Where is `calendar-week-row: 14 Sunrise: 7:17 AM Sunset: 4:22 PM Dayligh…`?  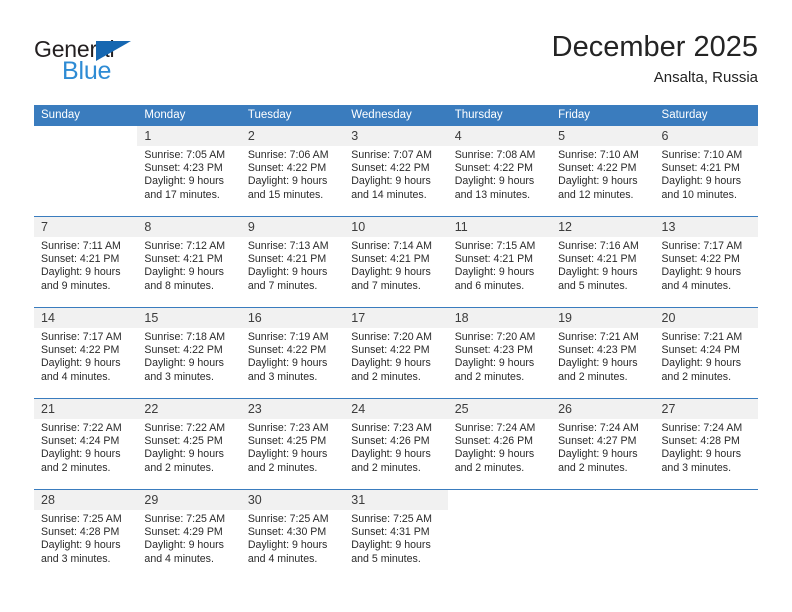
calendar-week-row: 14 Sunrise: 7:17 AM Sunset: 4:22 PM Dayligh… is located at coordinates (396, 353).